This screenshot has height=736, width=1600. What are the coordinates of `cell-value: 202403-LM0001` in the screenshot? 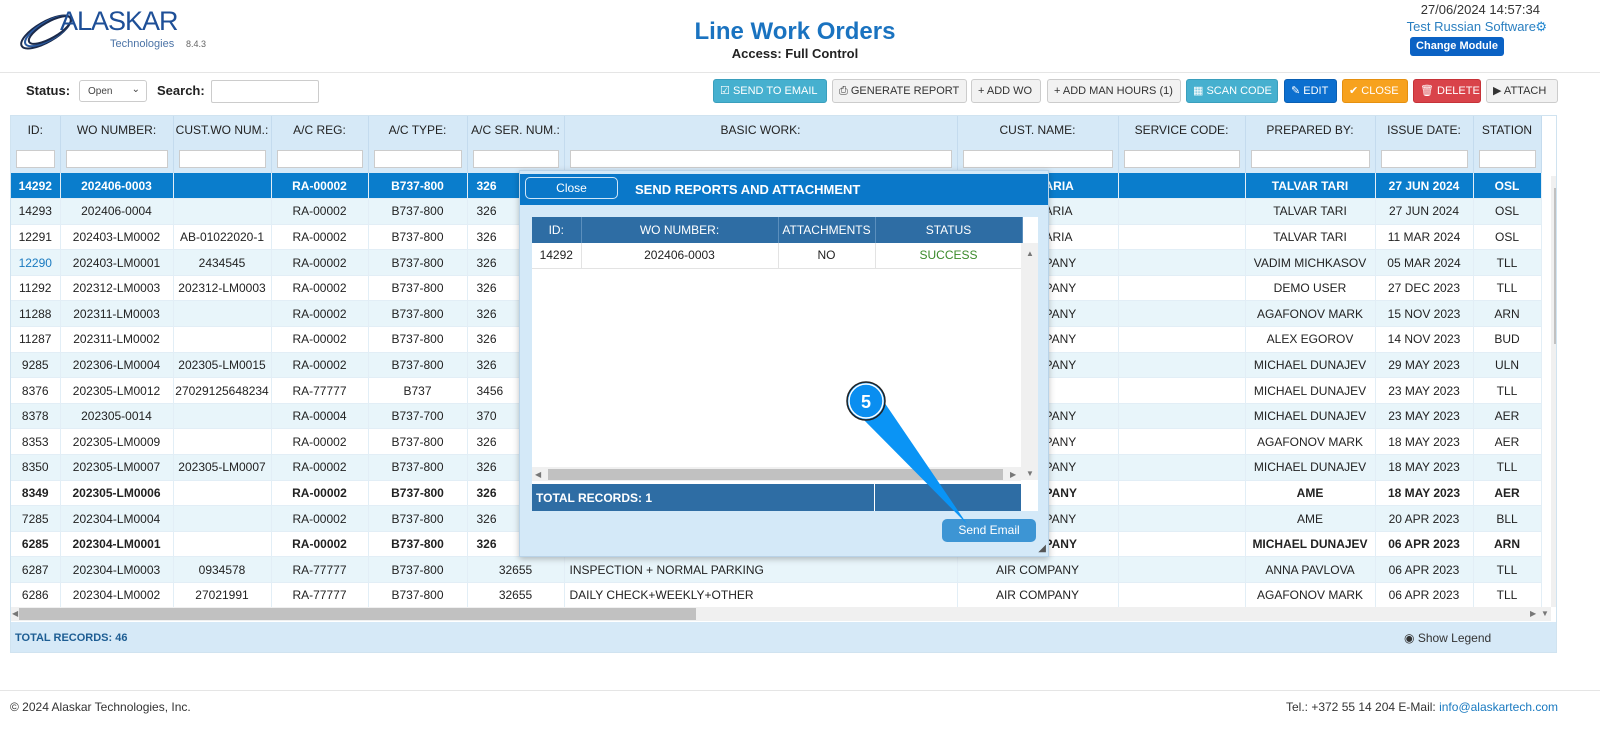 It's located at (116, 262).